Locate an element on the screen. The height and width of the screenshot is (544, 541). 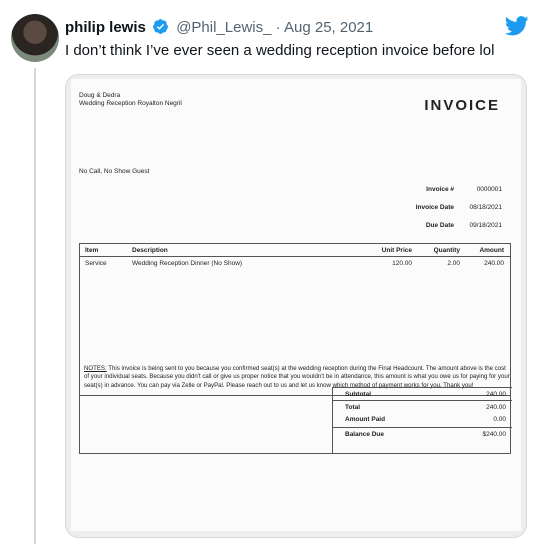
total-value: 240.00 is located at coordinates (496, 407).